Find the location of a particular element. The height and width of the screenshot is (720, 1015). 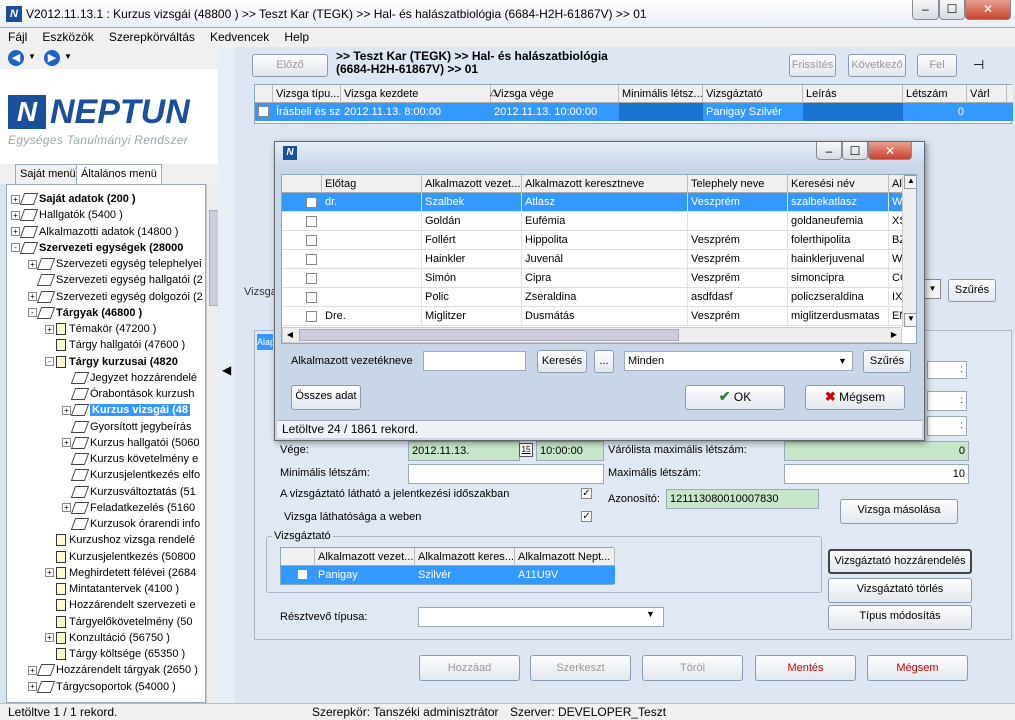

ok-button: ✔ OK is located at coordinates (735, 397).